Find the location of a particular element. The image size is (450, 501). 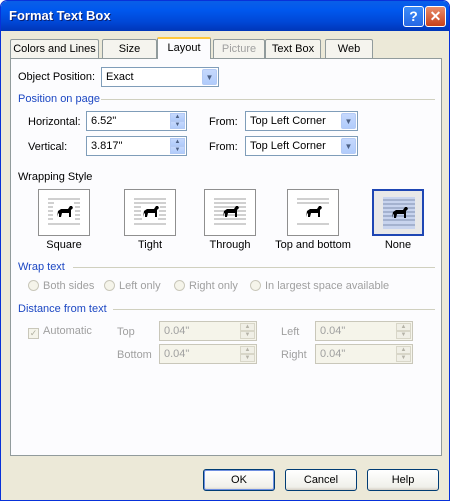

wrap-right-only-radio: Right only is located at coordinates (206, 286).